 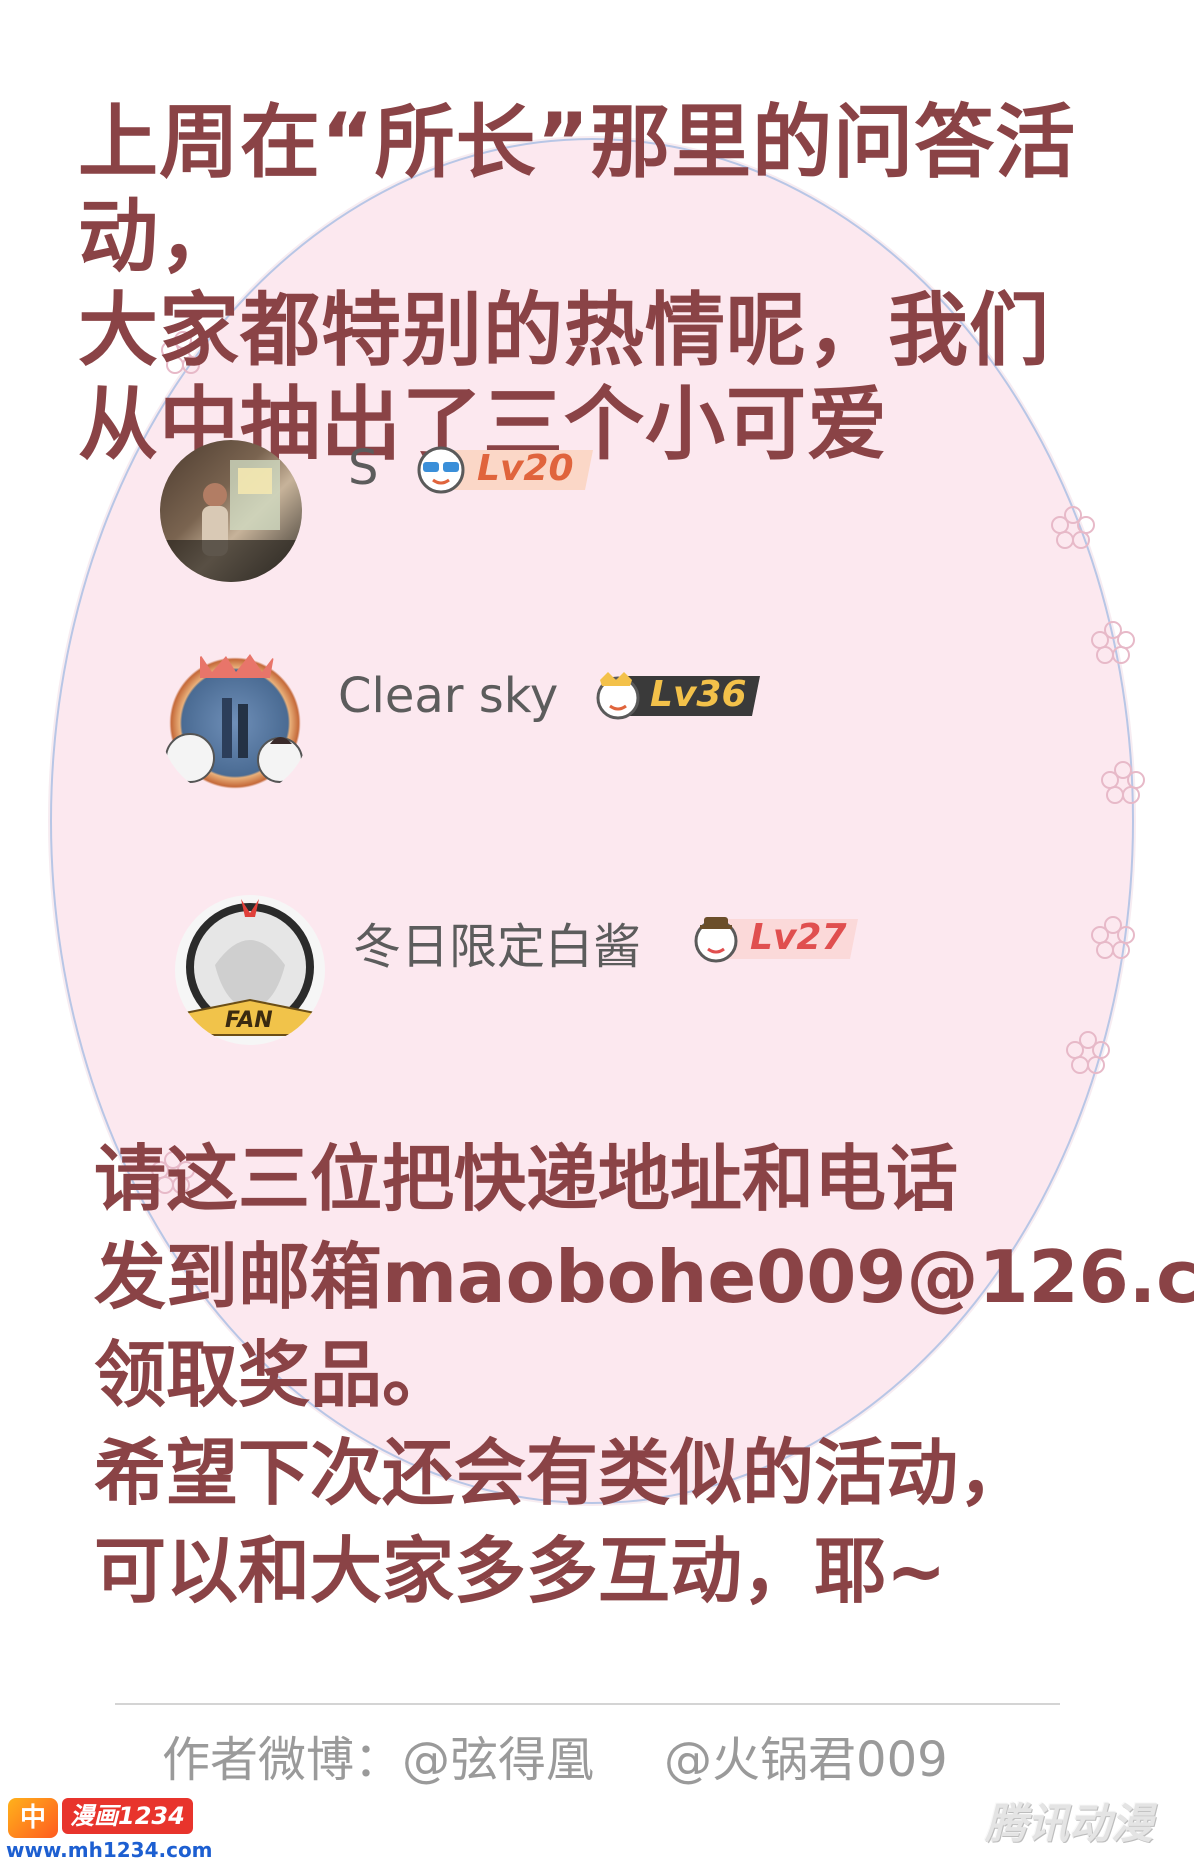 I want to click on email-line: 发到邮箱maobohe009@126.com, so click(x=647, y=1277).